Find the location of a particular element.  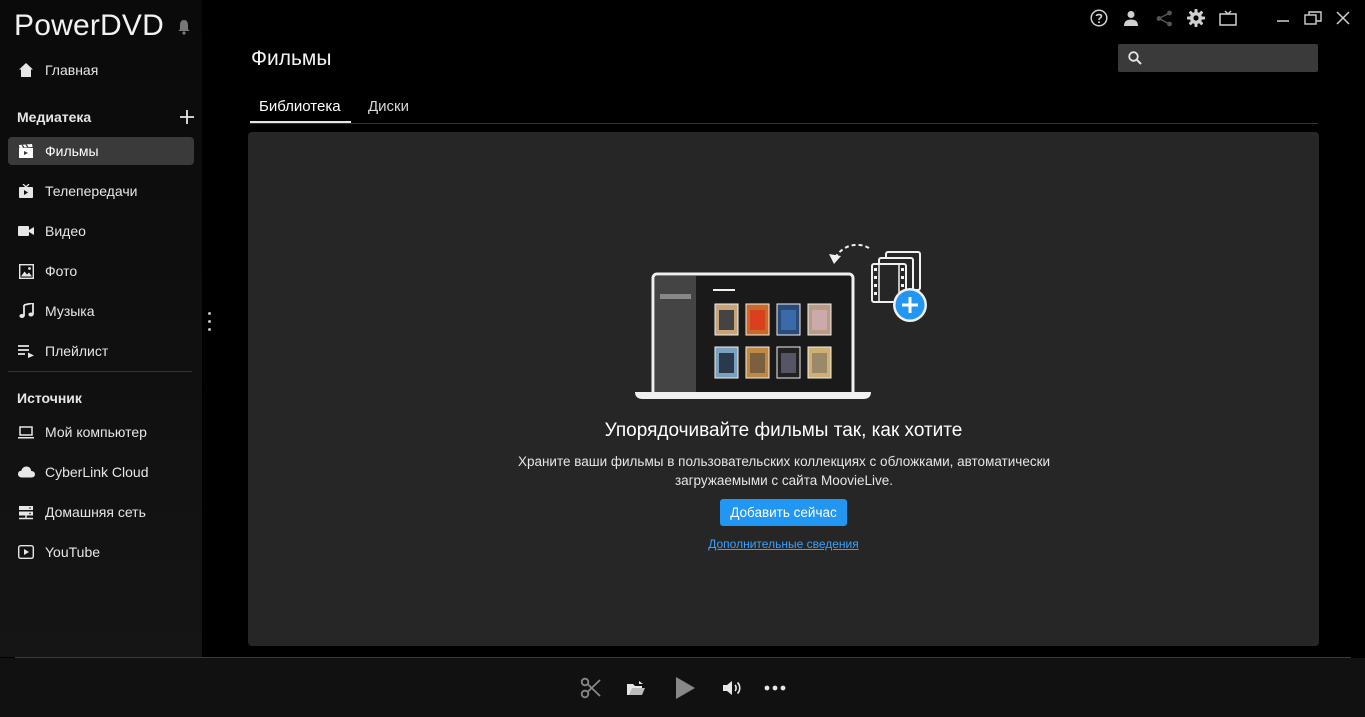

sidebar-item-label: Музыка is located at coordinates (70, 311).